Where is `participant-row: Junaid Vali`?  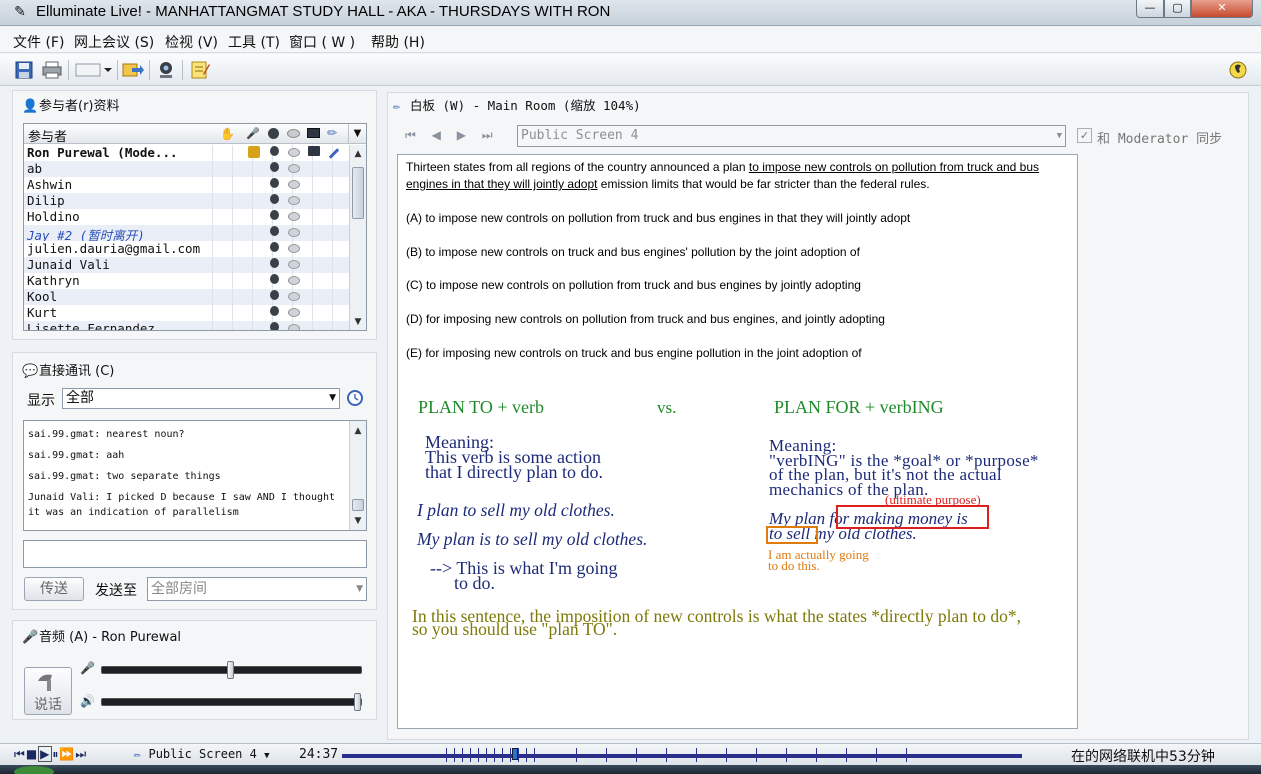
participant-row: Junaid Vali is located at coordinates (186, 265).